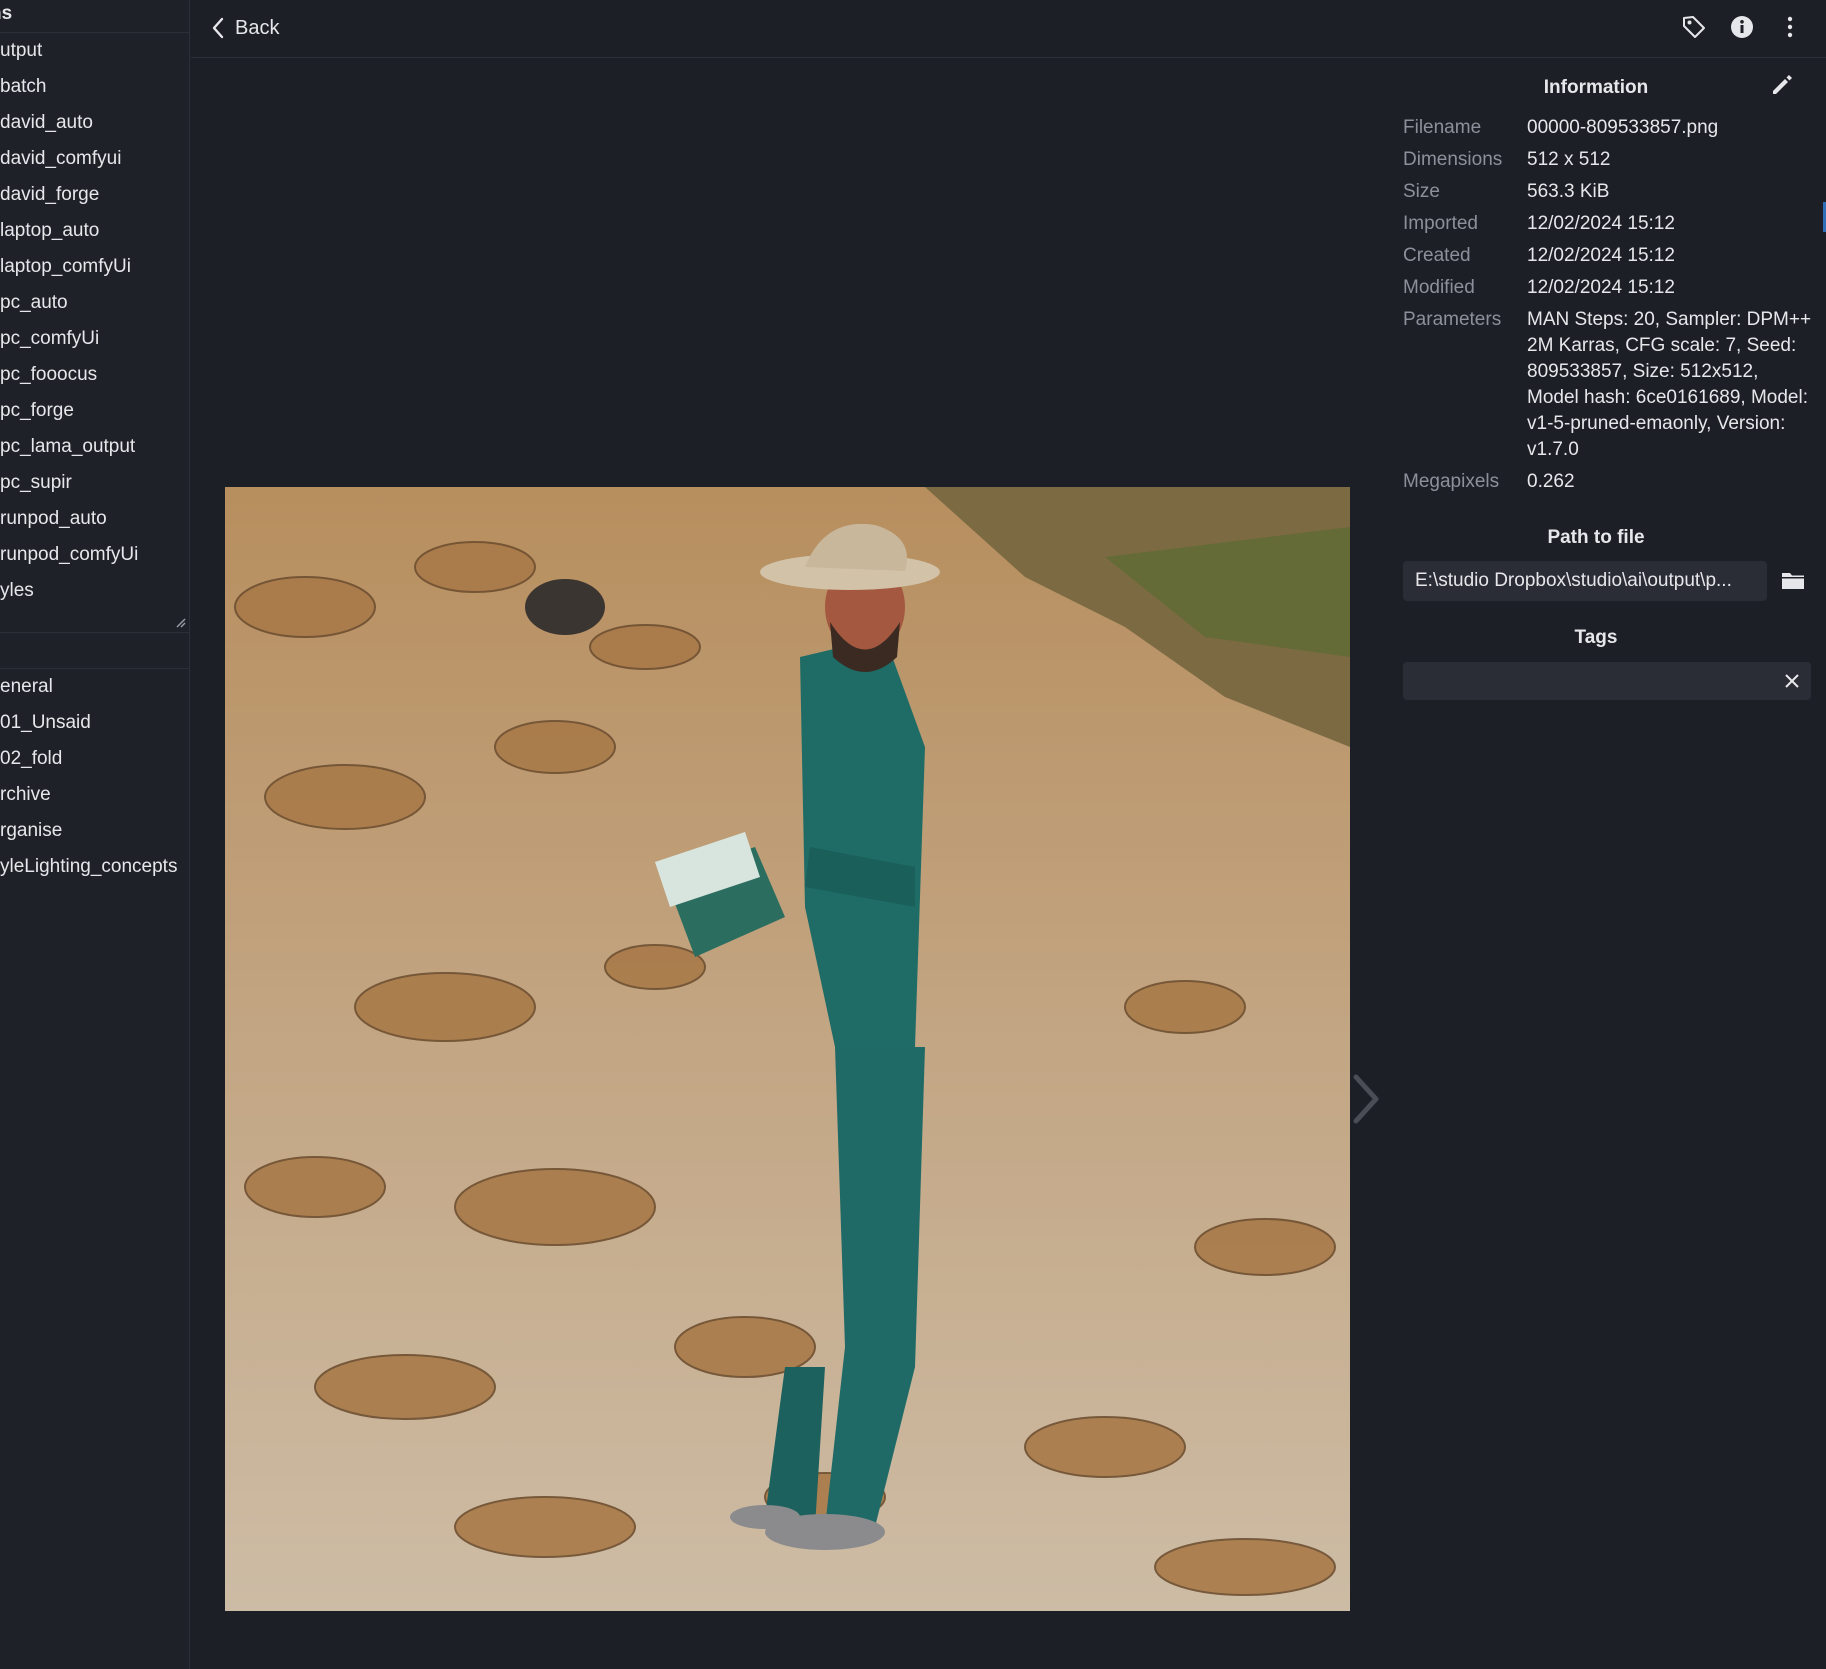  I want to click on sidebar-folder-item: pc_supir, so click(94, 483).